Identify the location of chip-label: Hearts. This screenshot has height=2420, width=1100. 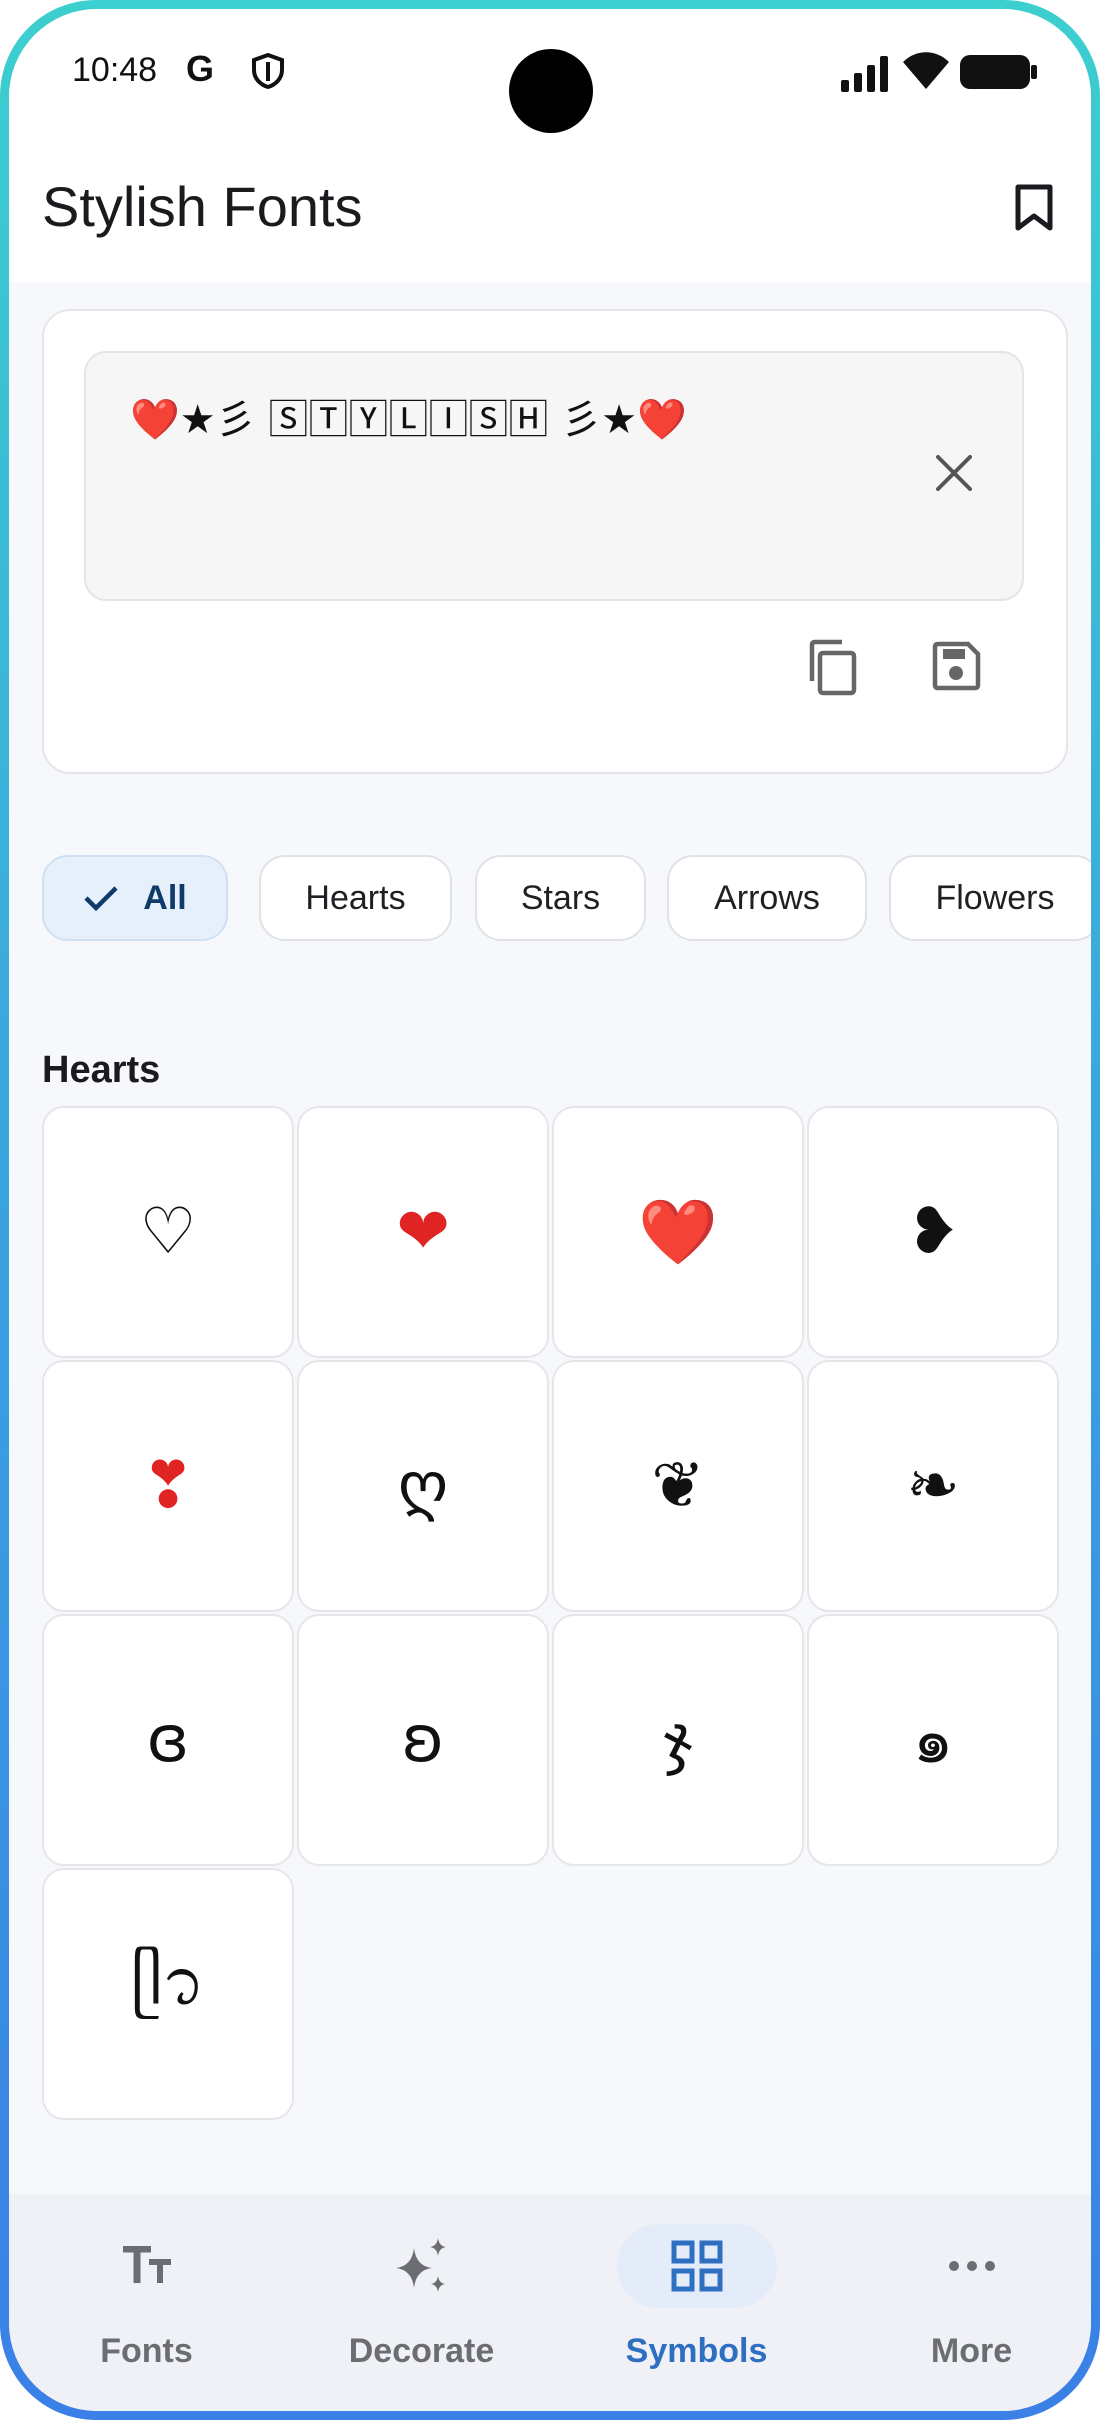
(355, 897).